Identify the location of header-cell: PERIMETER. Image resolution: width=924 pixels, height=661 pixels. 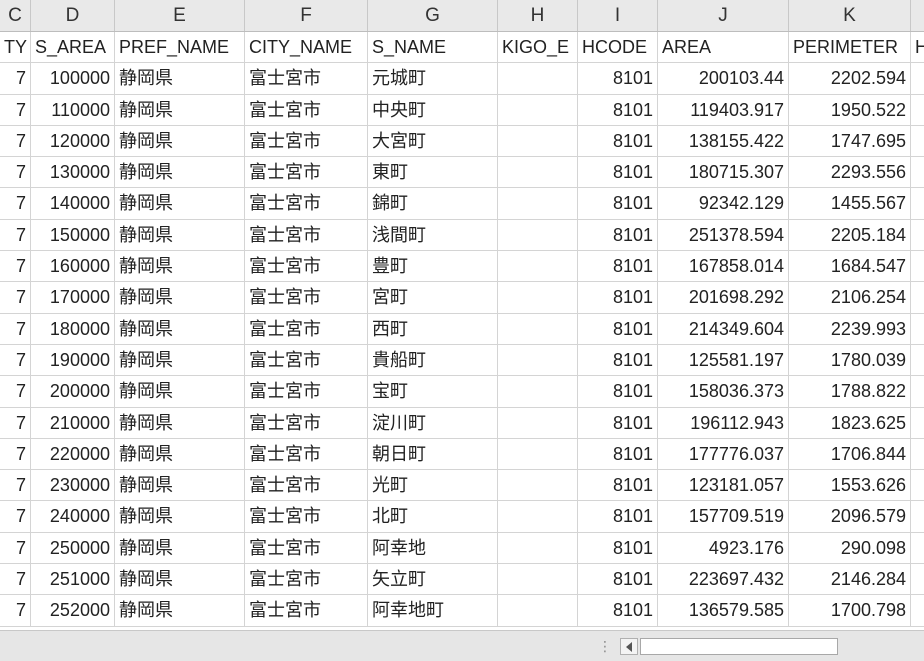
(850, 47).